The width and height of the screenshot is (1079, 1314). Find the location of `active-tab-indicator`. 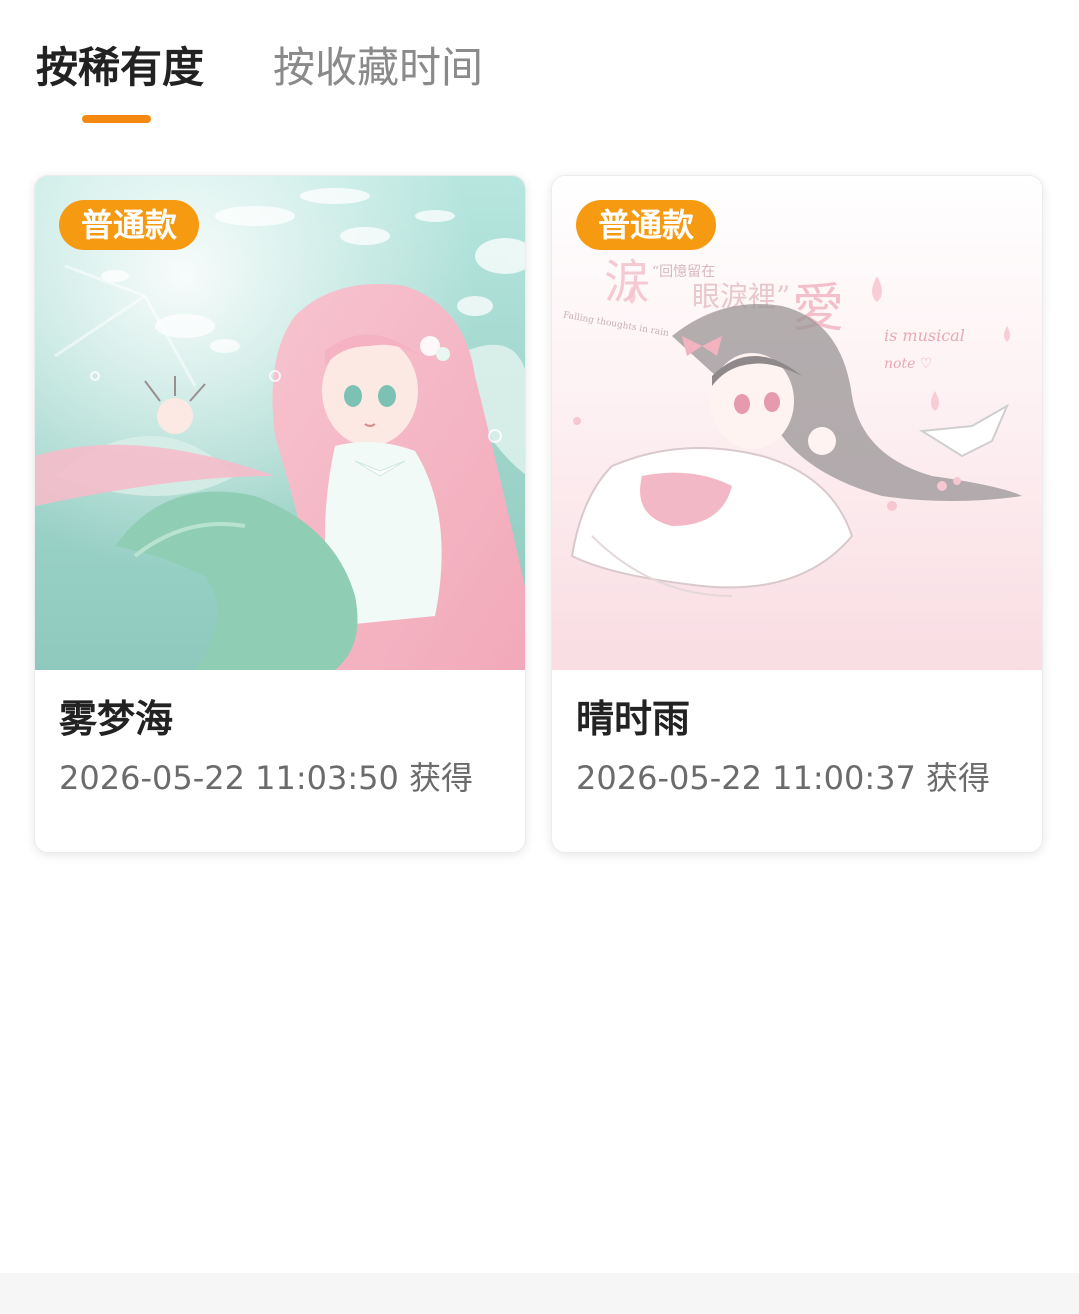

active-tab-indicator is located at coordinates (116, 119).